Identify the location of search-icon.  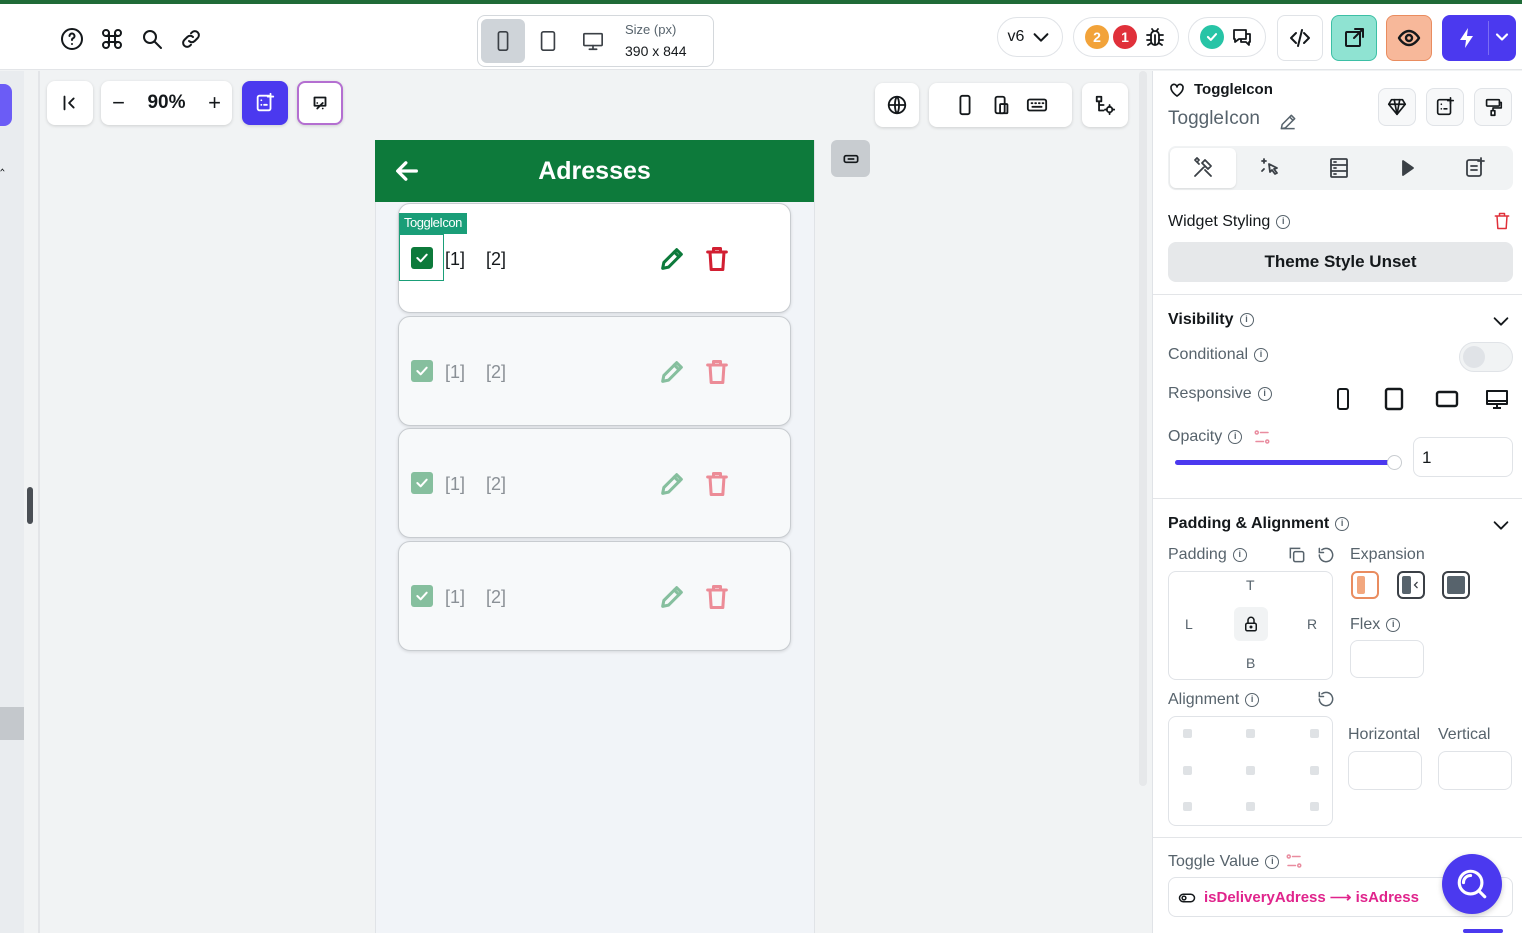
(152, 39).